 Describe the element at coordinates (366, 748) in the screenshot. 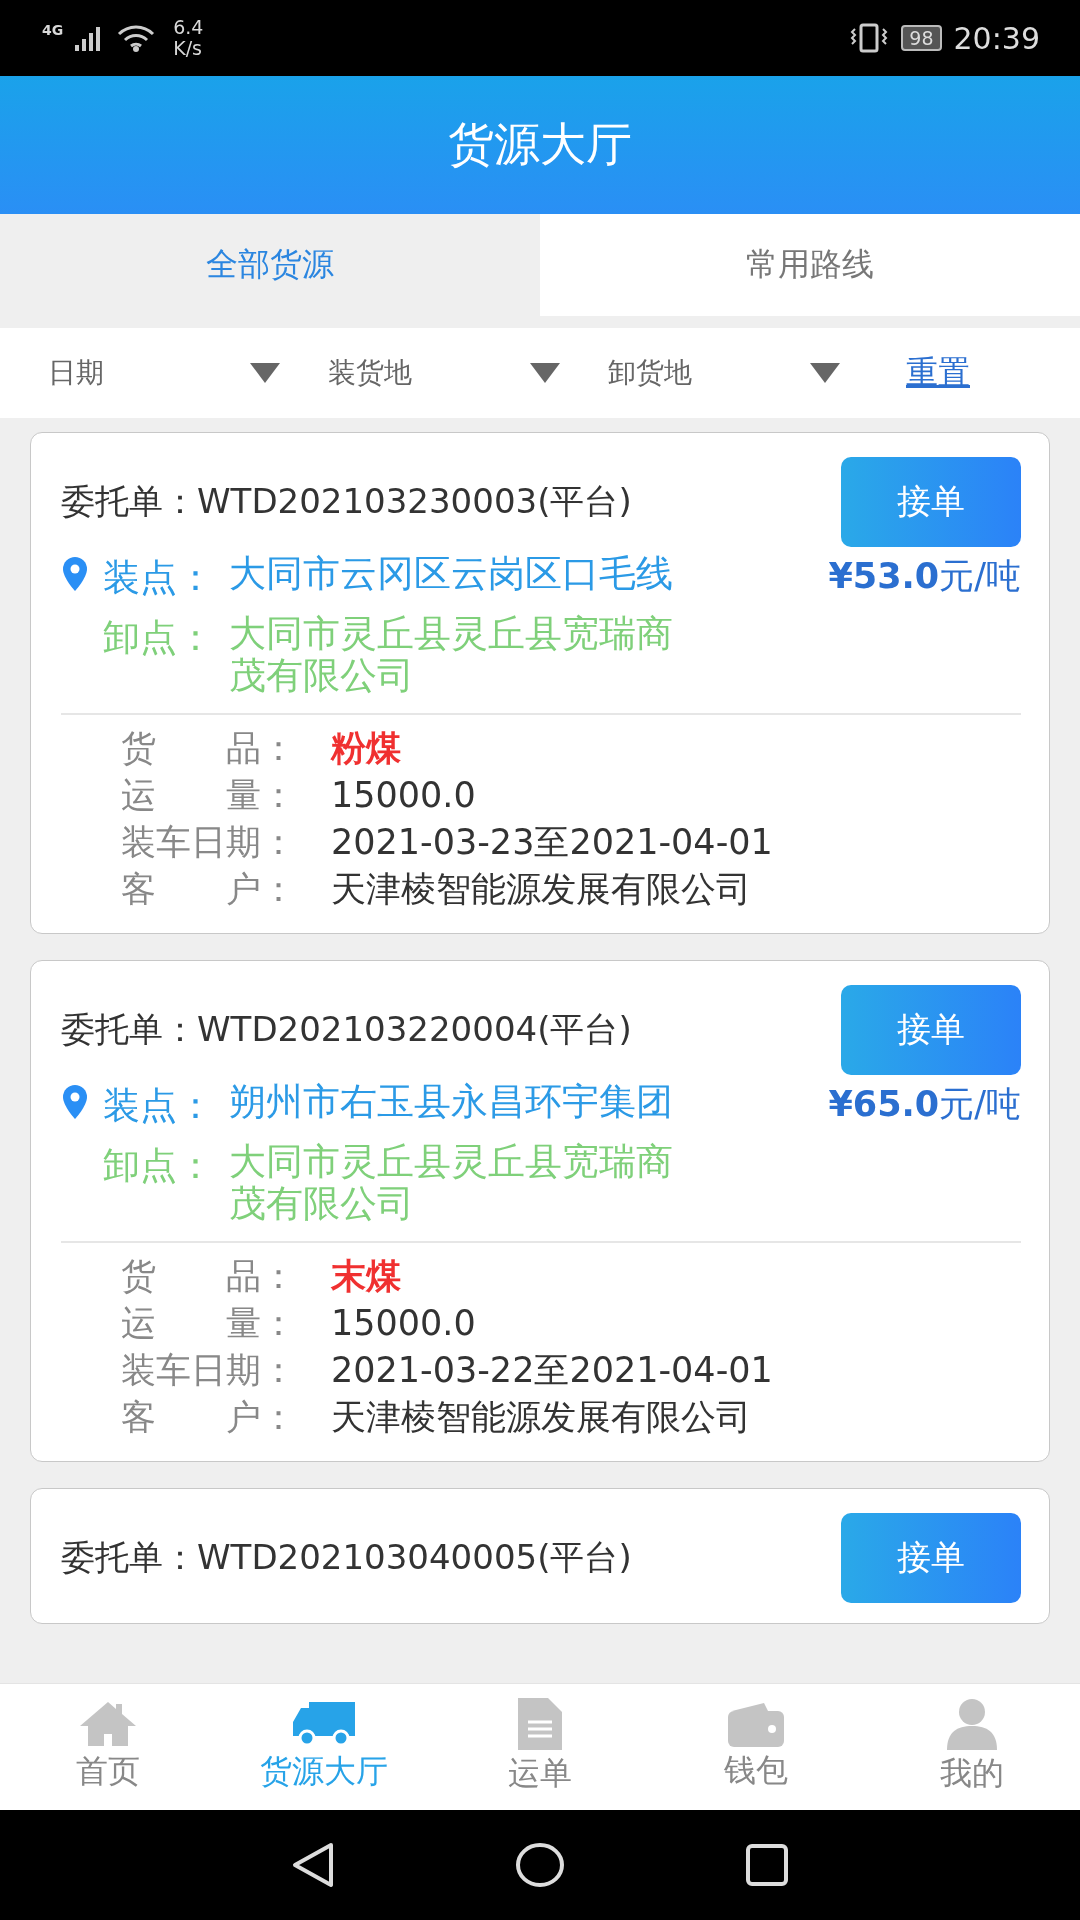

I see `detail-value: 粉煤` at that location.